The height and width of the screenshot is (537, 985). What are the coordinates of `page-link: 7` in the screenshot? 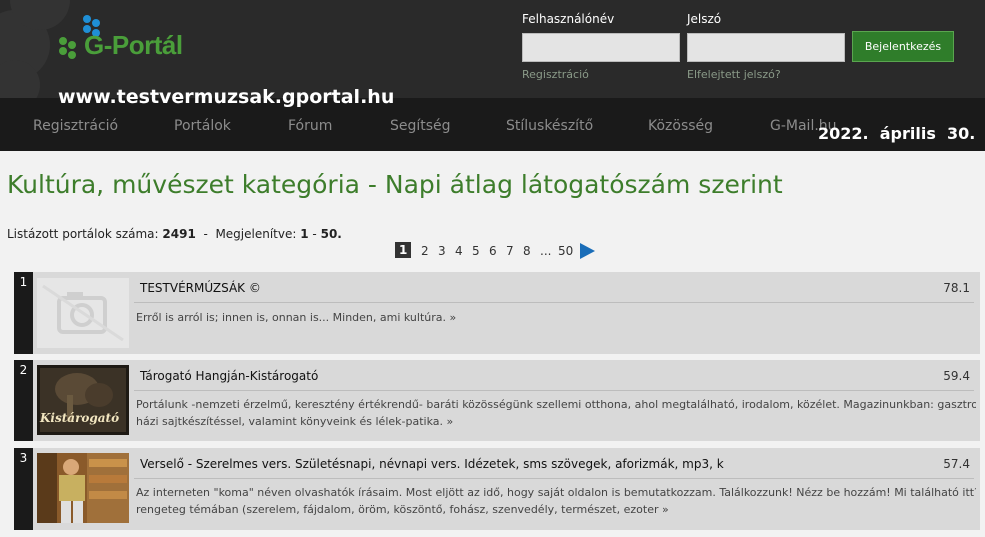 It's located at (510, 251).